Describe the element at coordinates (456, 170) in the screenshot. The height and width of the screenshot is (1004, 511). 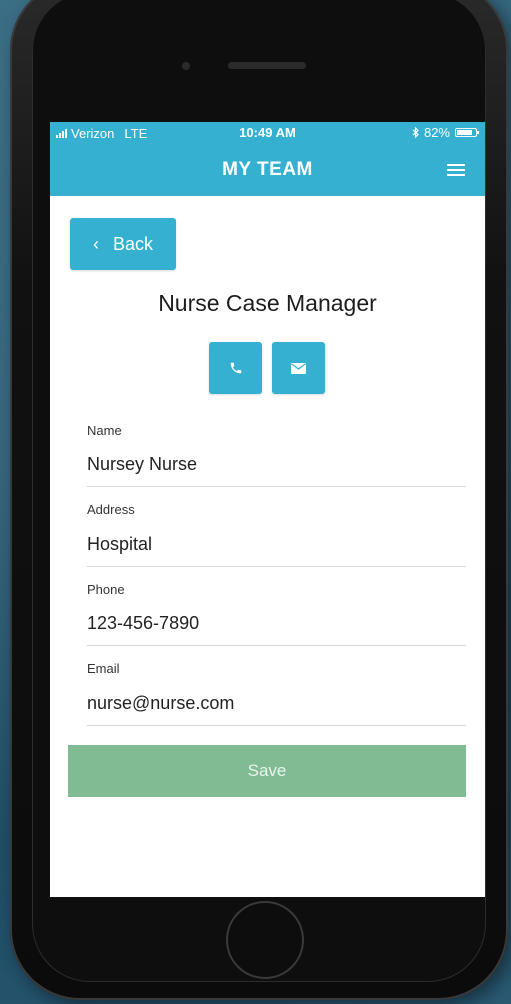
I see `hamburger-menu-icon` at that location.